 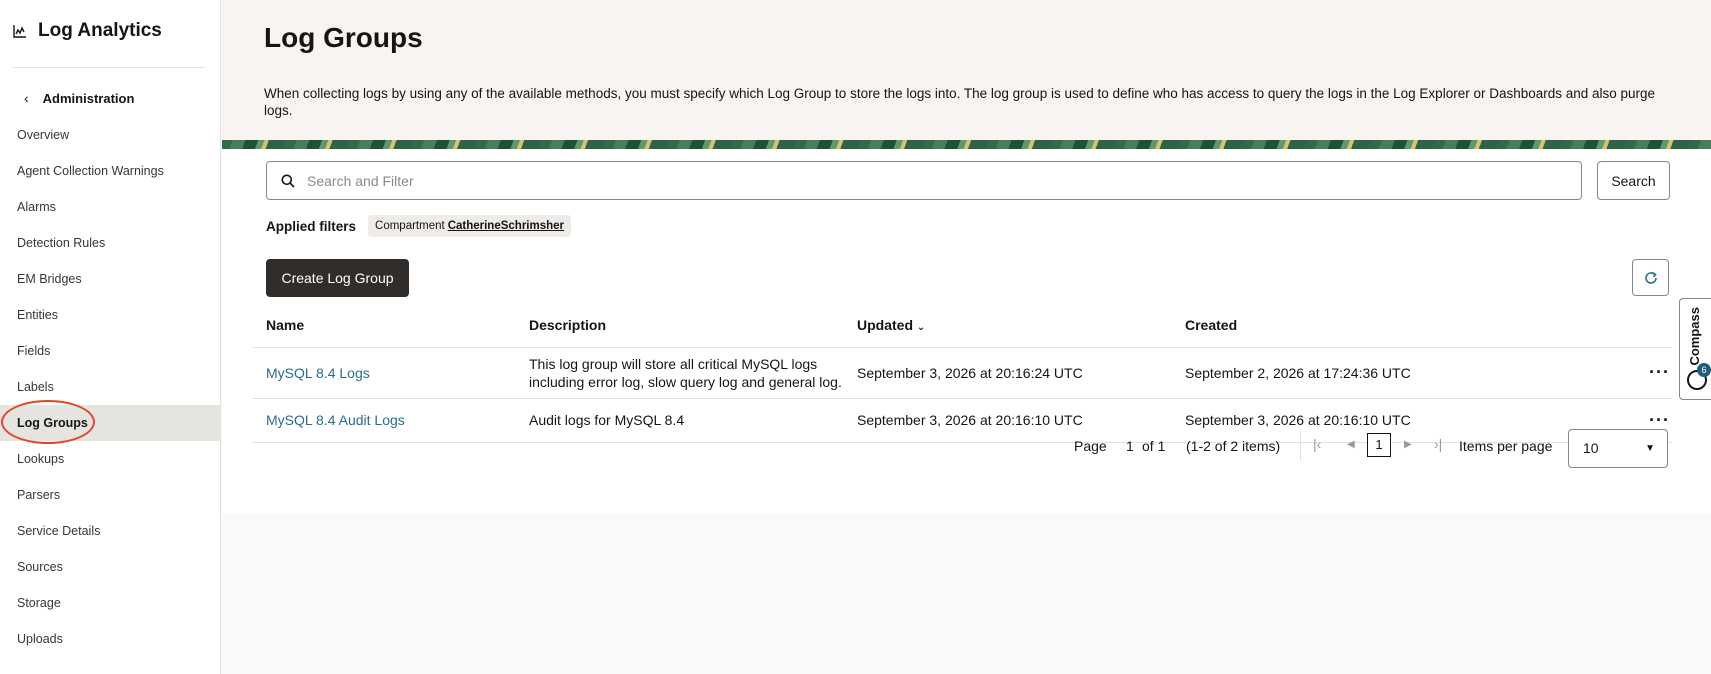 I want to click on sidebar-item-fields: Fields, so click(x=110, y=351).